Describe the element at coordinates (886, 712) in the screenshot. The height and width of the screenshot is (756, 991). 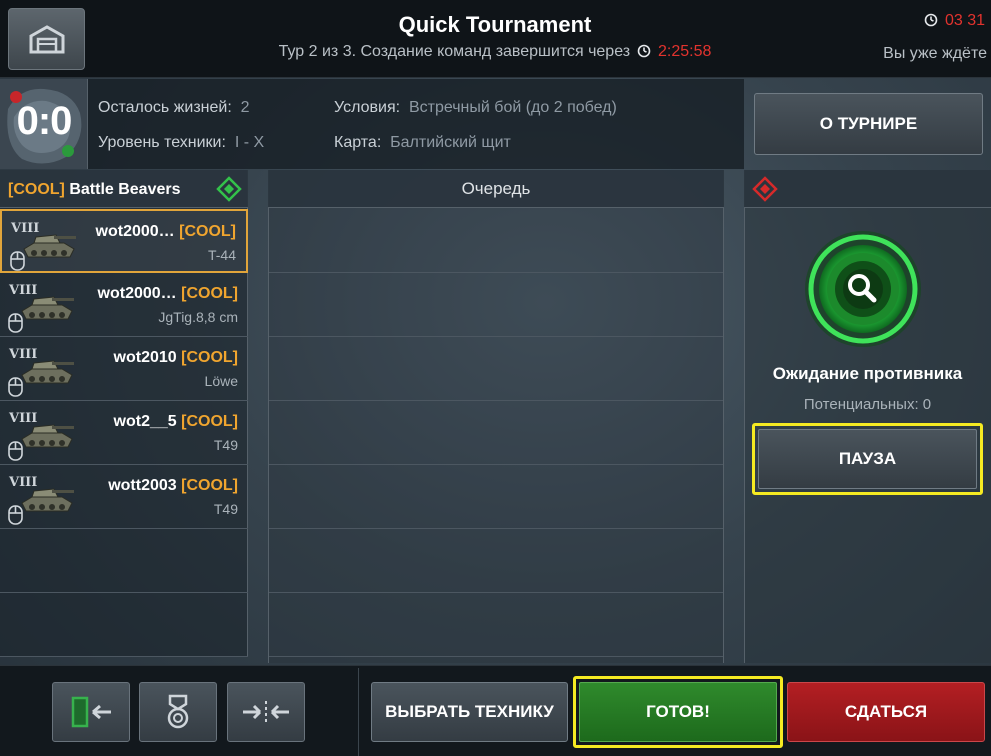
I see `surrender-button: СДАТЬСЯ` at that location.